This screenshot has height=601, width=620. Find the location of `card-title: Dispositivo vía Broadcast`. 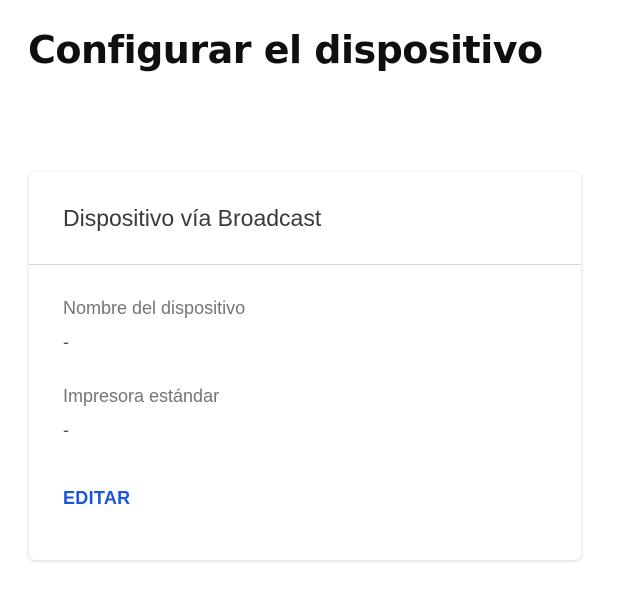

card-title: Dispositivo vía Broadcast is located at coordinates (192, 217).